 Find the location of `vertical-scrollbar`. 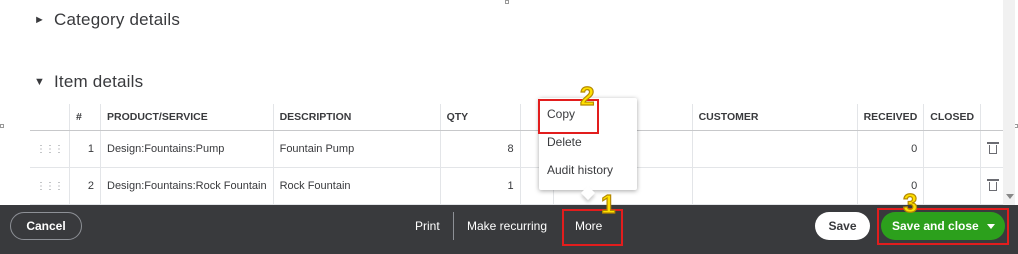

vertical-scrollbar is located at coordinates (1009, 102).